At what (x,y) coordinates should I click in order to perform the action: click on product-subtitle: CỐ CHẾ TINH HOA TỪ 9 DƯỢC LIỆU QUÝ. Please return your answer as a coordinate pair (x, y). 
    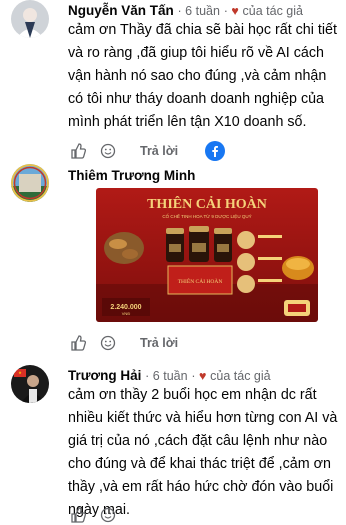
    Looking at the image, I should click on (206, 215).